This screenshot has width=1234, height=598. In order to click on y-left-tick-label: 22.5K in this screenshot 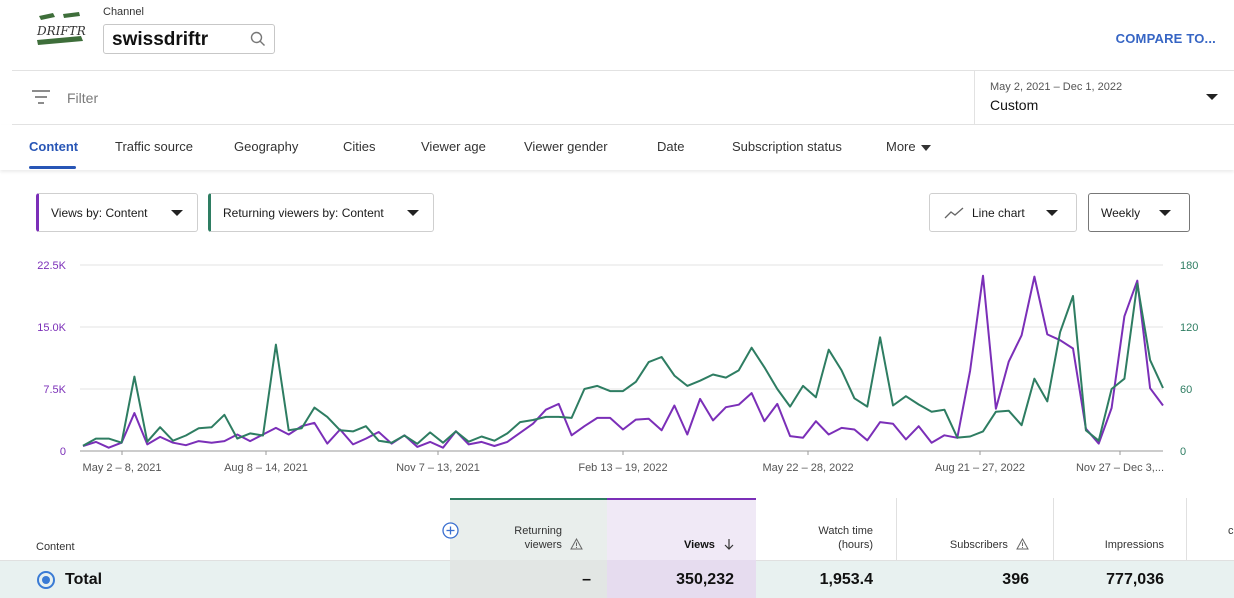, I will do `click(51, 266)`.